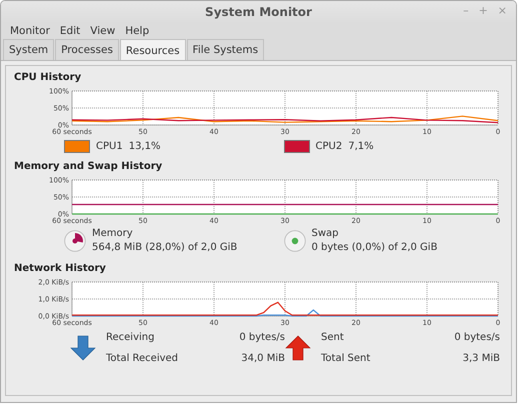  What do you see at coordinates (325, 233) in the screenshot?
I see `legend-label: Swap` at bounding box center [325, 233].